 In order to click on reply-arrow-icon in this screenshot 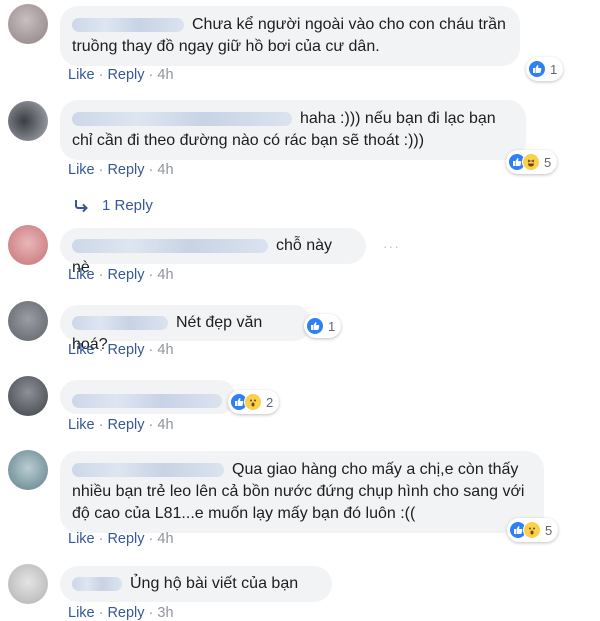, I will do `click(81, 205)`.